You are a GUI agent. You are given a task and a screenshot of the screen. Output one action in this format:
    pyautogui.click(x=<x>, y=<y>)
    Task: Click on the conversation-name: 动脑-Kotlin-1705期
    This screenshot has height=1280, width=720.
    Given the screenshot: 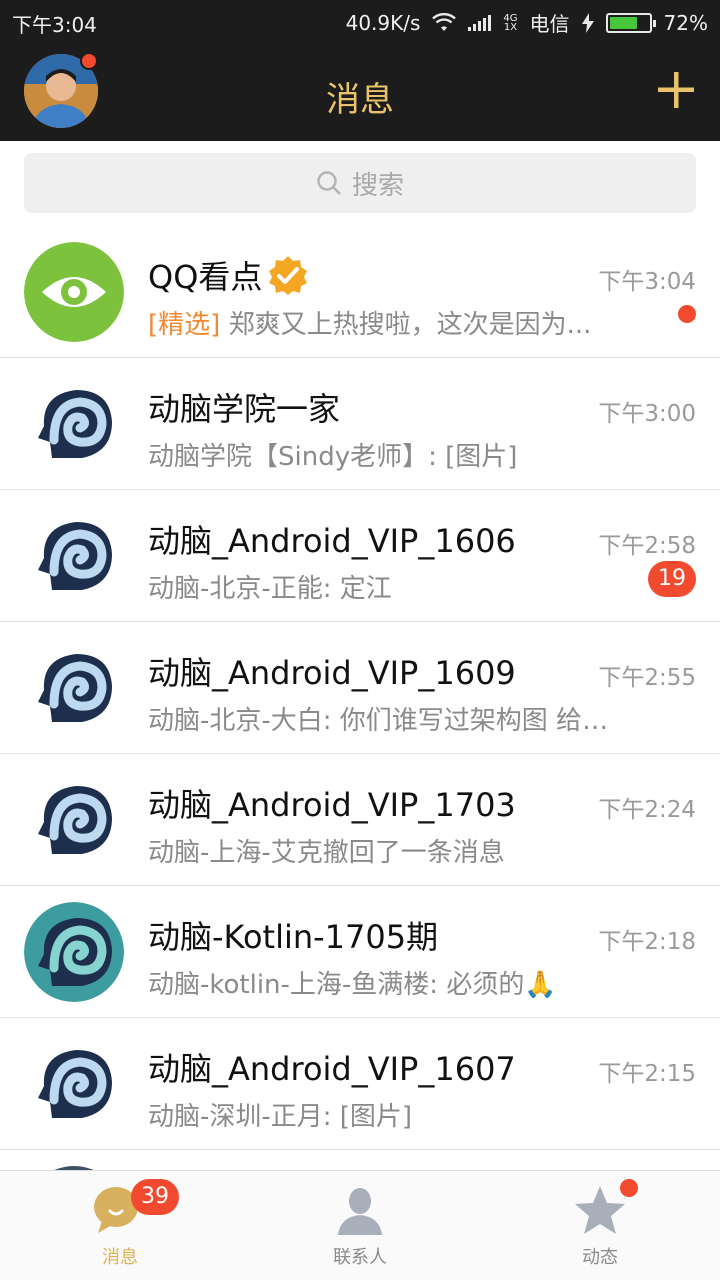 What is the action you would take?
    pyautogui.click(x=293, y=937)
    